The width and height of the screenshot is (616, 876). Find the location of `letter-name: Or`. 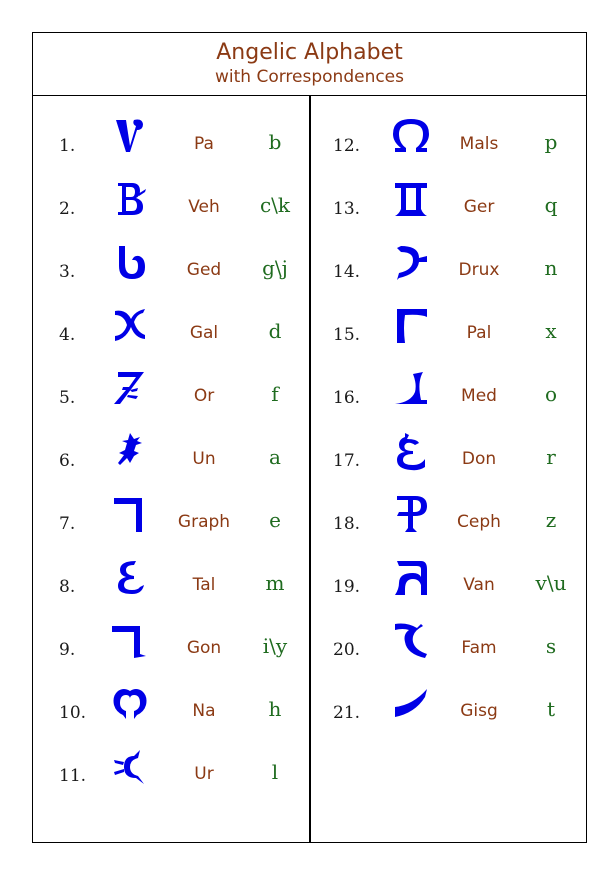

letter-name: Or is located at coordinates (204, 396).